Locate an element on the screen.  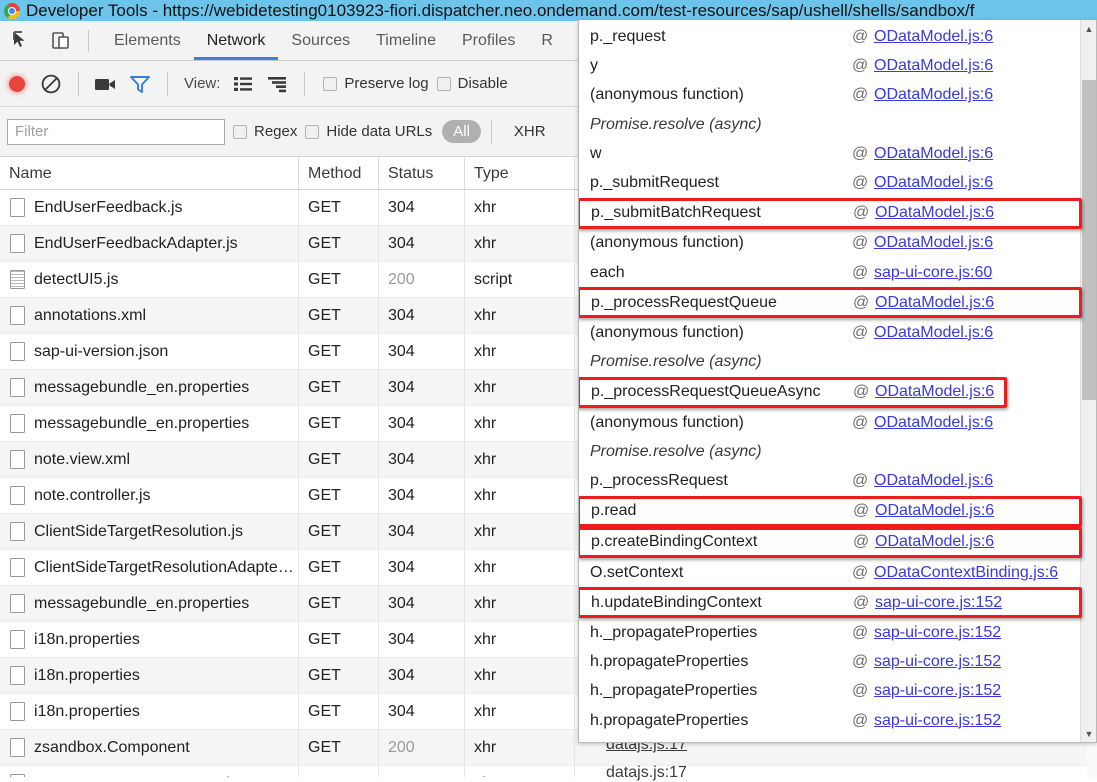
column-header-method: Method is located at coordinates (339, 173).